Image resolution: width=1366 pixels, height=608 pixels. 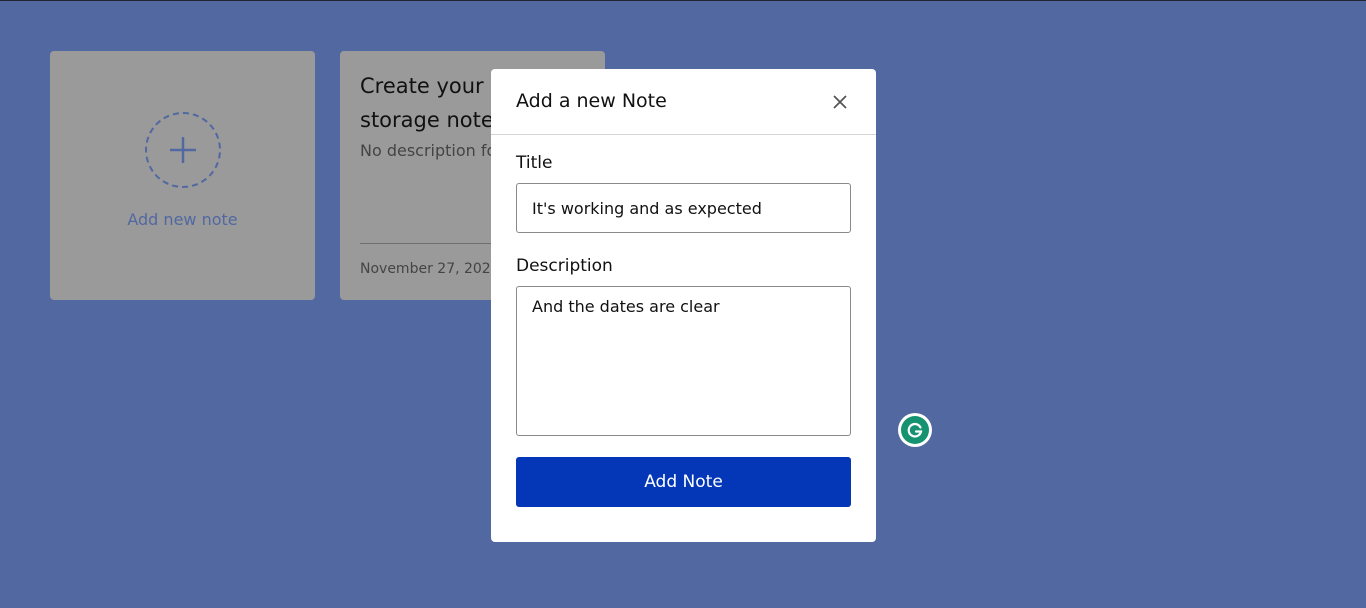 I want to click on plus-icon, so click(x=182, y=150).